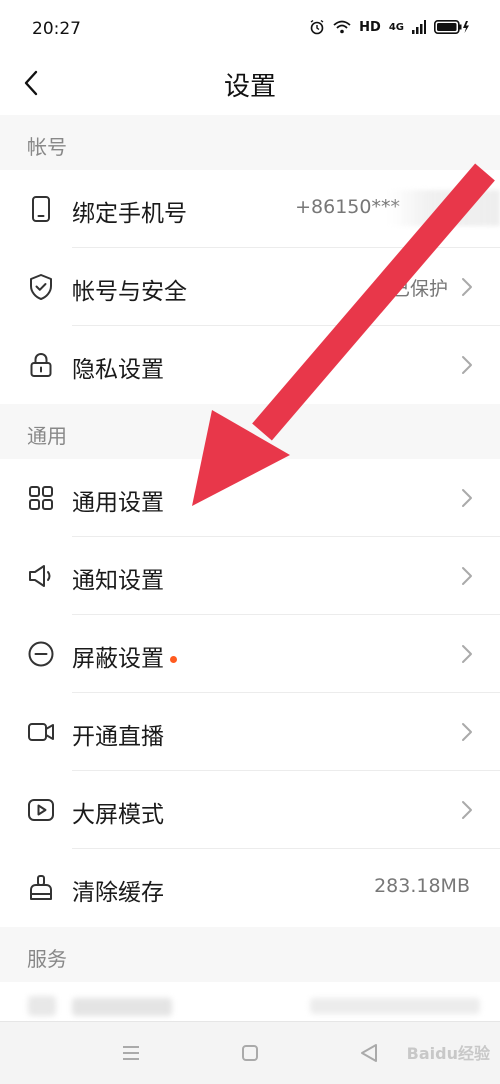 The width and height of the screenshot is (500, 1084). I want to click on network-type: 4G, so click(396, 27).